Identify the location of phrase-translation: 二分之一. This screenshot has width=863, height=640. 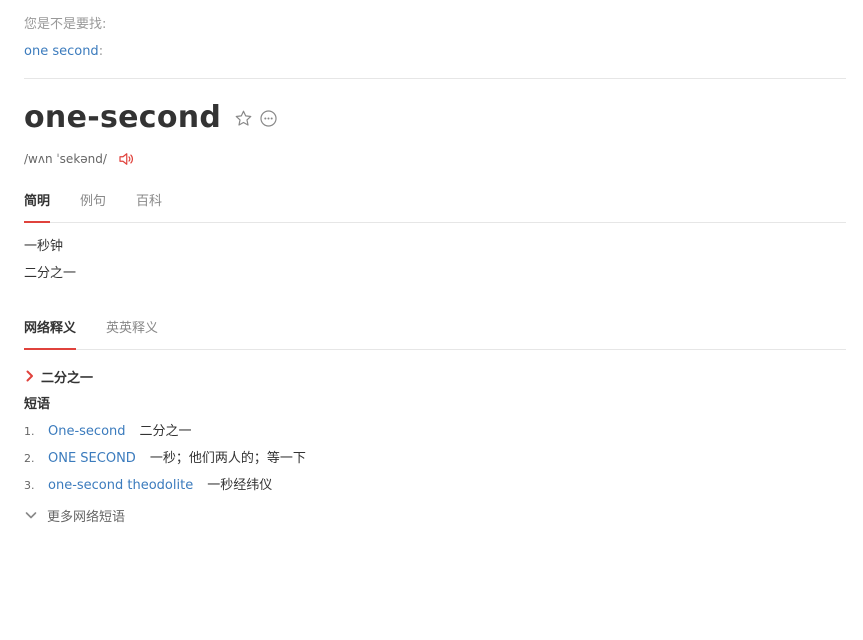
(165, 431).